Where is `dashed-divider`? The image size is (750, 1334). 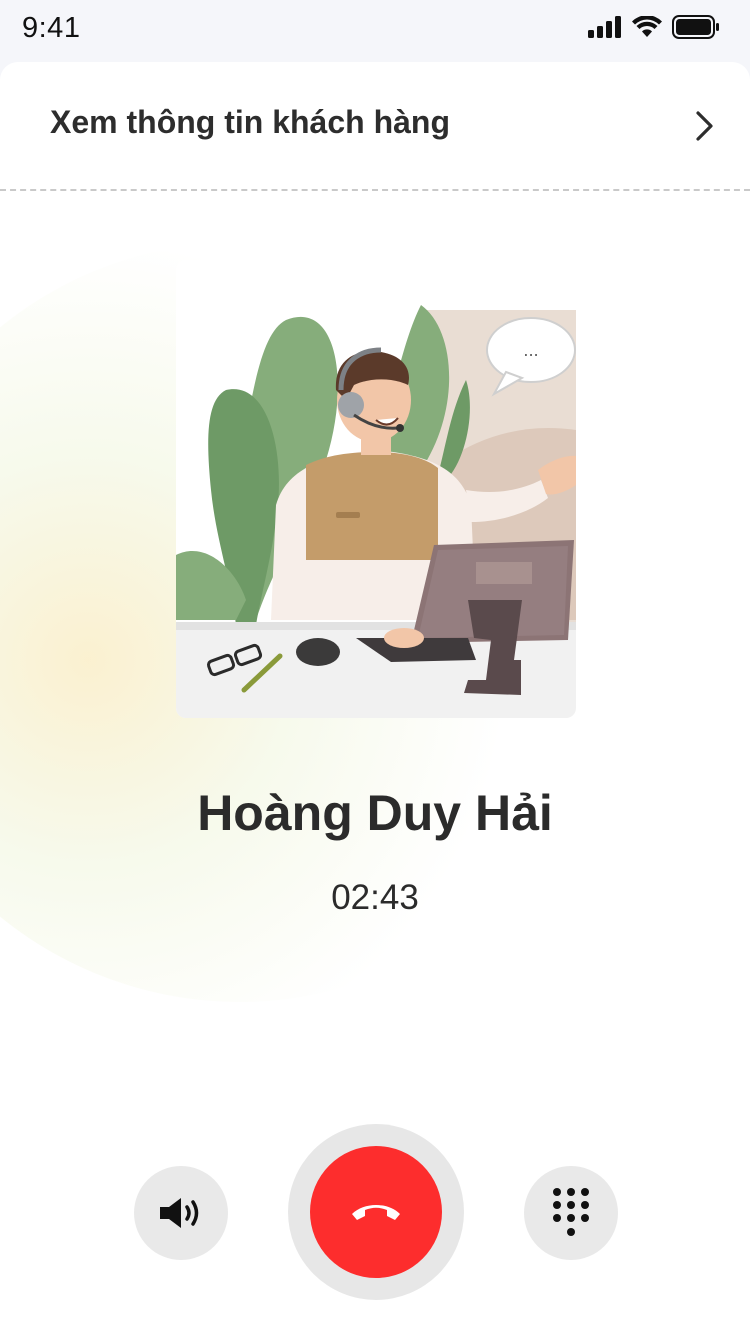 dashed-divider is located at coordinates (375, 190).